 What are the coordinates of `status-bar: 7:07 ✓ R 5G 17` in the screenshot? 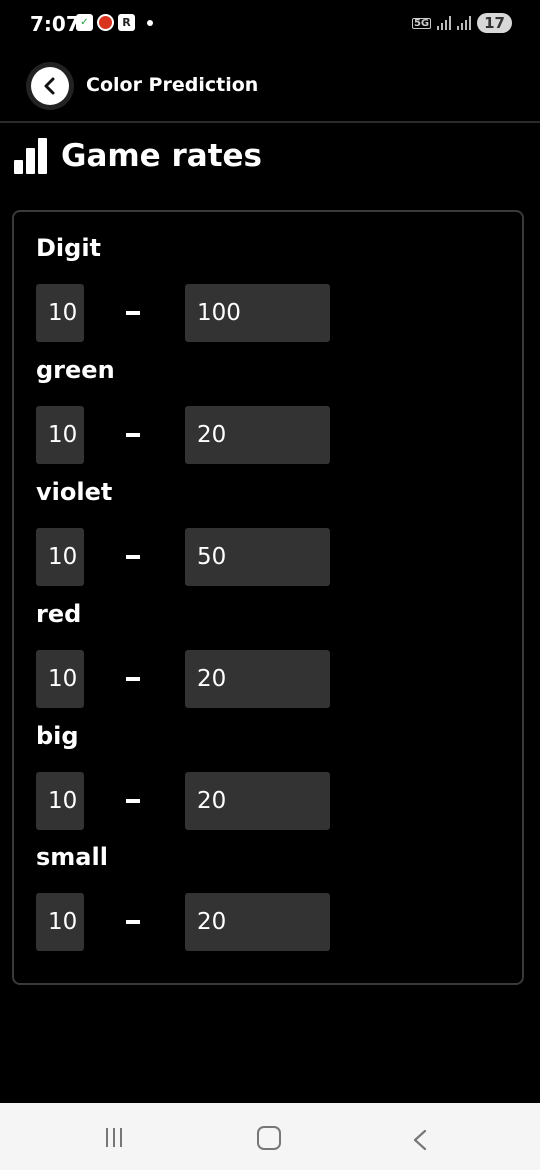 It's located at (270, 25).